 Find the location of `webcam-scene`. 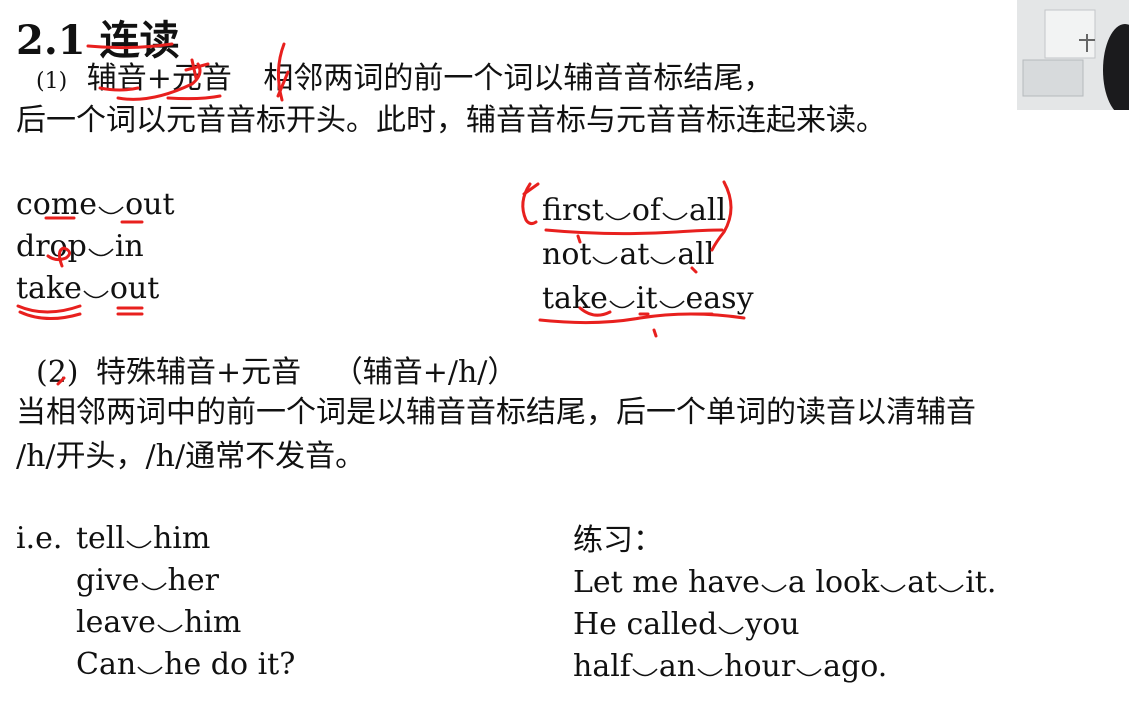

webcam-scene is located at coordinates (1073, 55).